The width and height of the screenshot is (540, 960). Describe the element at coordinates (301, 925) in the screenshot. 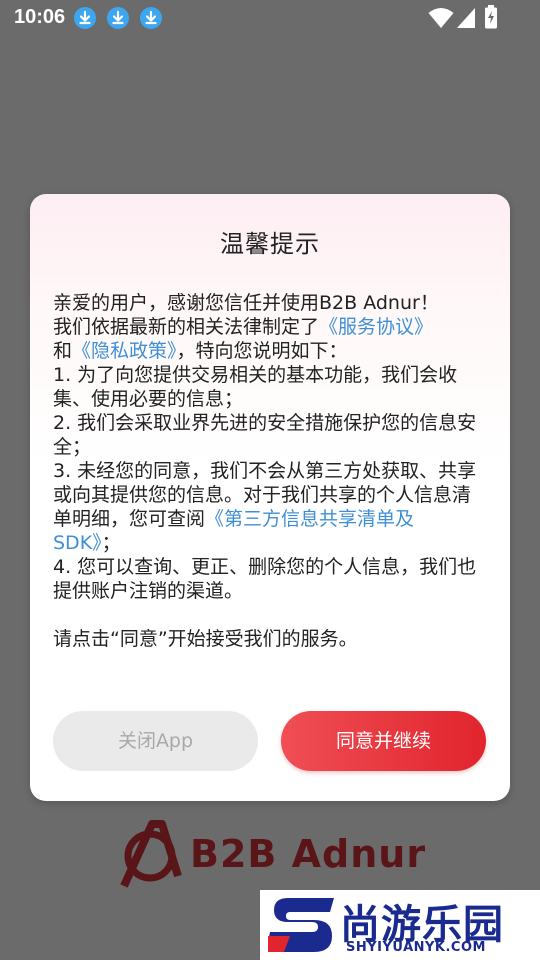

I see `watermark-logo-icon` at that location.